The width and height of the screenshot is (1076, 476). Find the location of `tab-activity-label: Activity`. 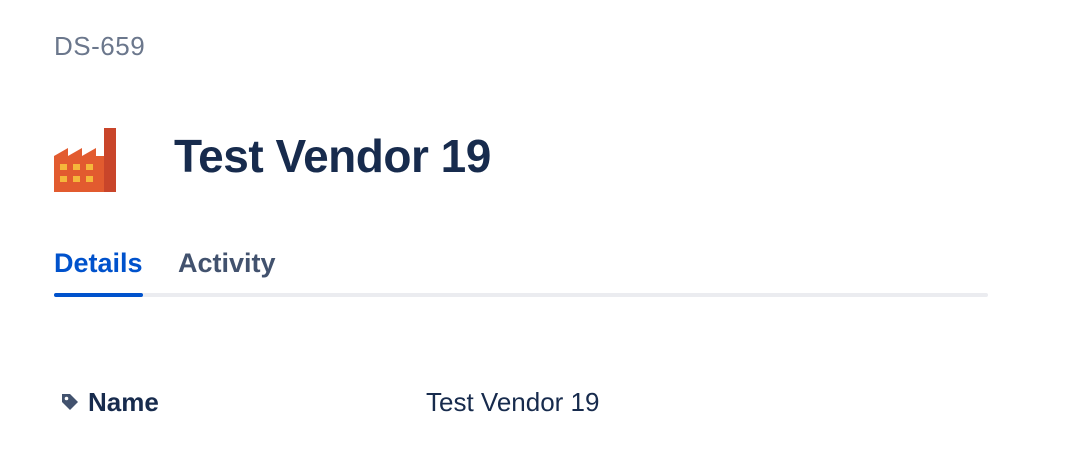

tab-activity-label: Activity is located at coordinates (227, 263).